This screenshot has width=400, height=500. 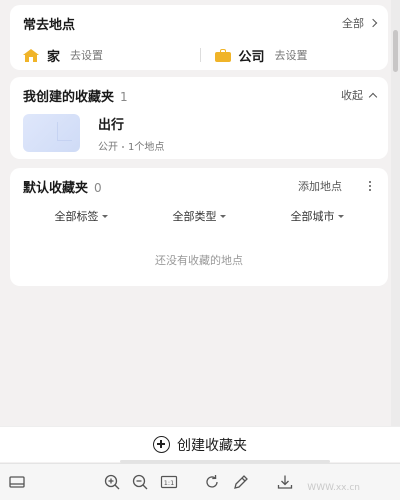 What do you see at coordinates (98, 187) in the screenshot?
I see `default-folder-count: 0` at bounding box center [98, 187].